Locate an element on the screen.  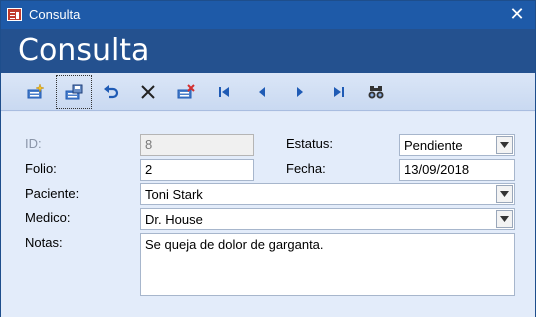
id-field: 8 is located at coordinates (197, 145).